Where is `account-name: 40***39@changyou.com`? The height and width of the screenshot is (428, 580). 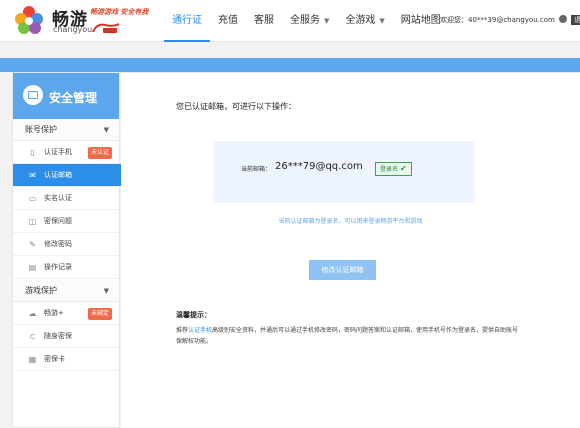 account-name: 40***39@changyou.com is located at coordinates (511, 20).